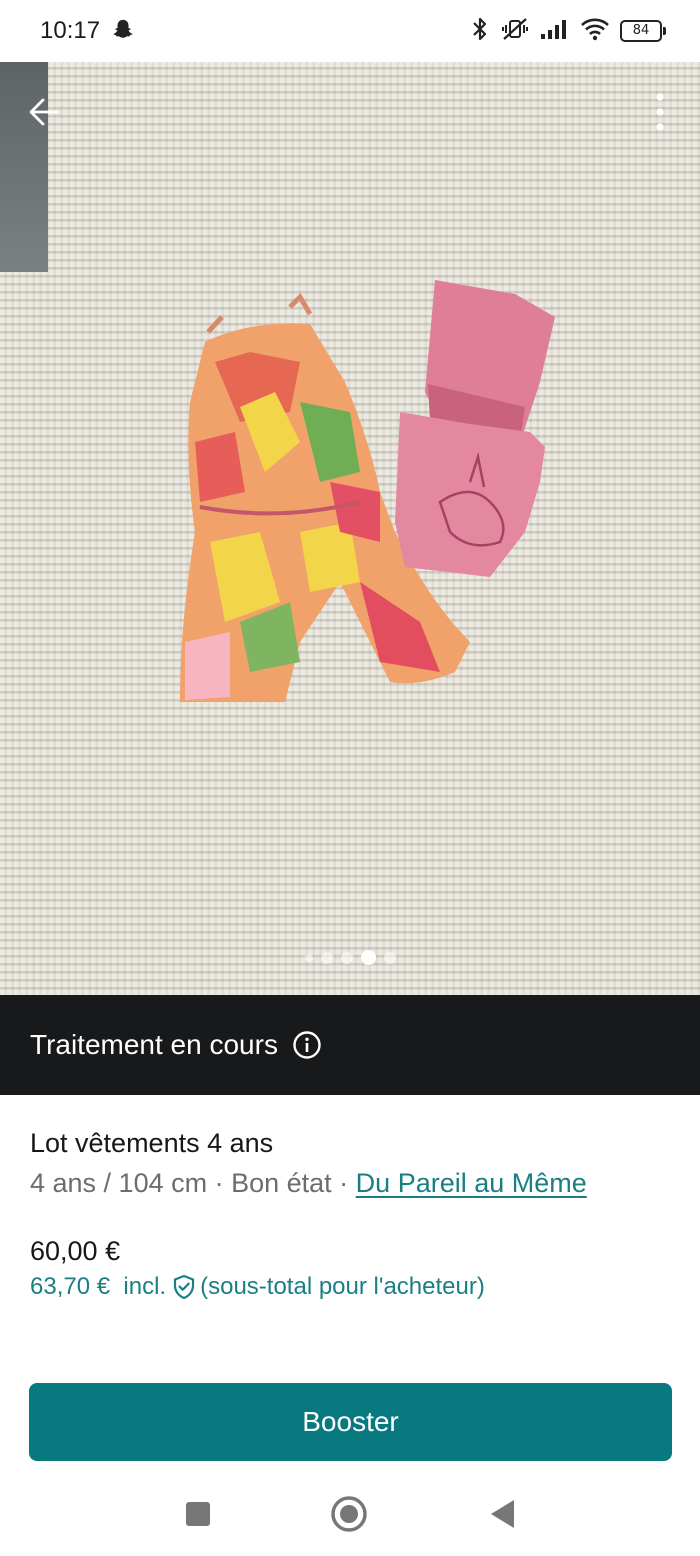 The height and width of the screenshot is (1556, 700). I want to click on brand-link: Du Pareil au Même, so click(471, 1183).